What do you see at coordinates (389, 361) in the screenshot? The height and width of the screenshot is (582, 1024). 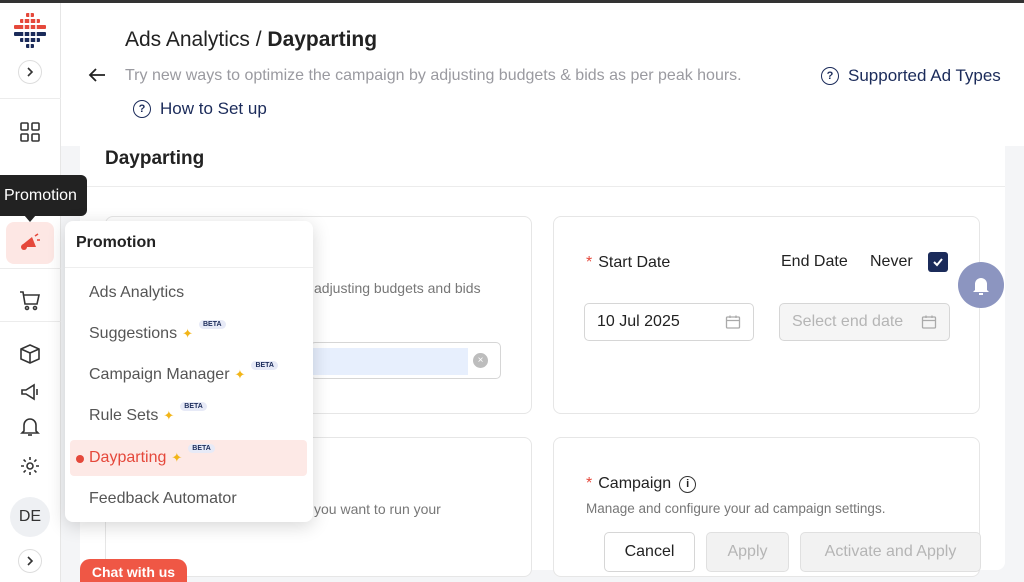 I see `input-highlight` at bounding box center [389, 361].